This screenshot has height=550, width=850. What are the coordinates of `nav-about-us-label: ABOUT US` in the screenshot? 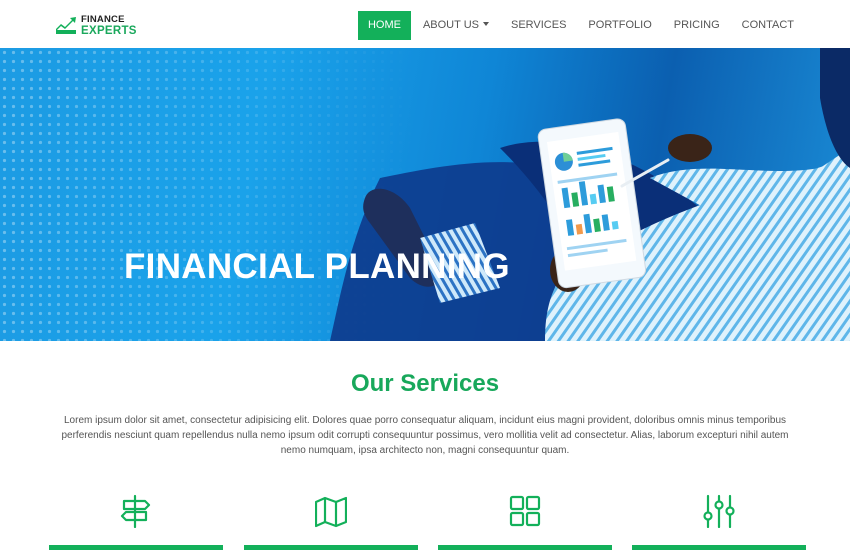 It's located at (450, 25).